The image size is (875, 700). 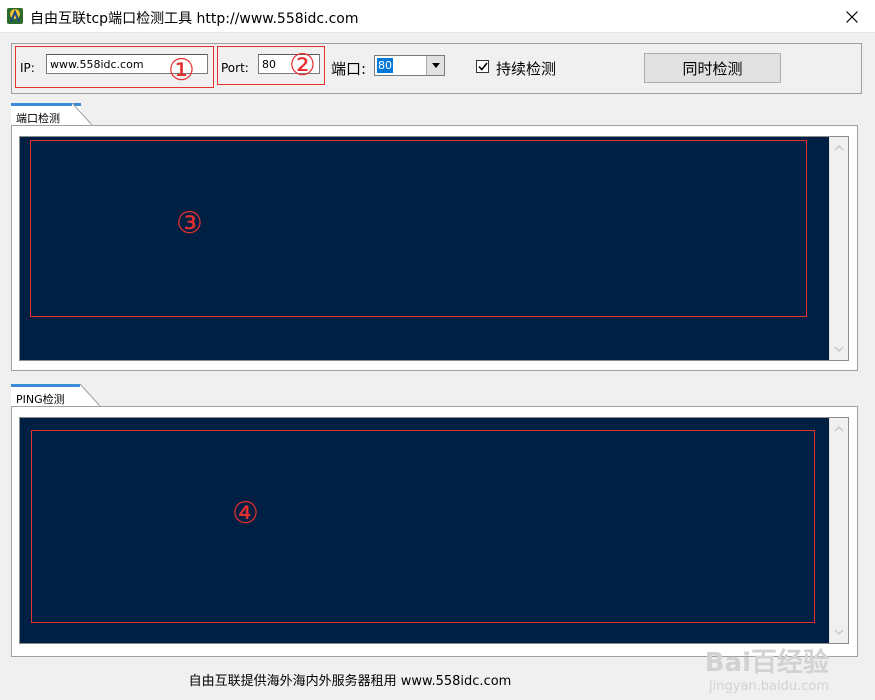 I want to click on tab-ping-detect: PING检测, so click(x=46, y=395).